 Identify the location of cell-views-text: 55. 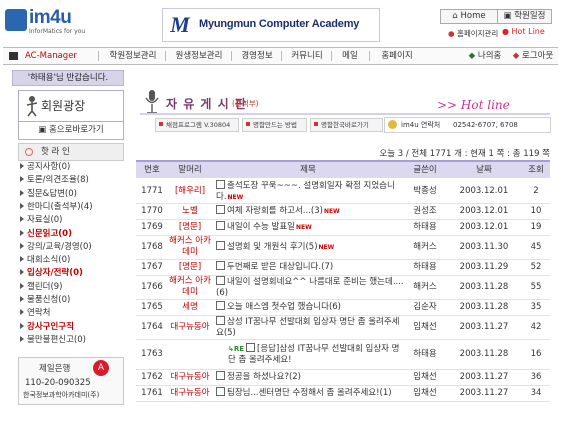
(536, 286).